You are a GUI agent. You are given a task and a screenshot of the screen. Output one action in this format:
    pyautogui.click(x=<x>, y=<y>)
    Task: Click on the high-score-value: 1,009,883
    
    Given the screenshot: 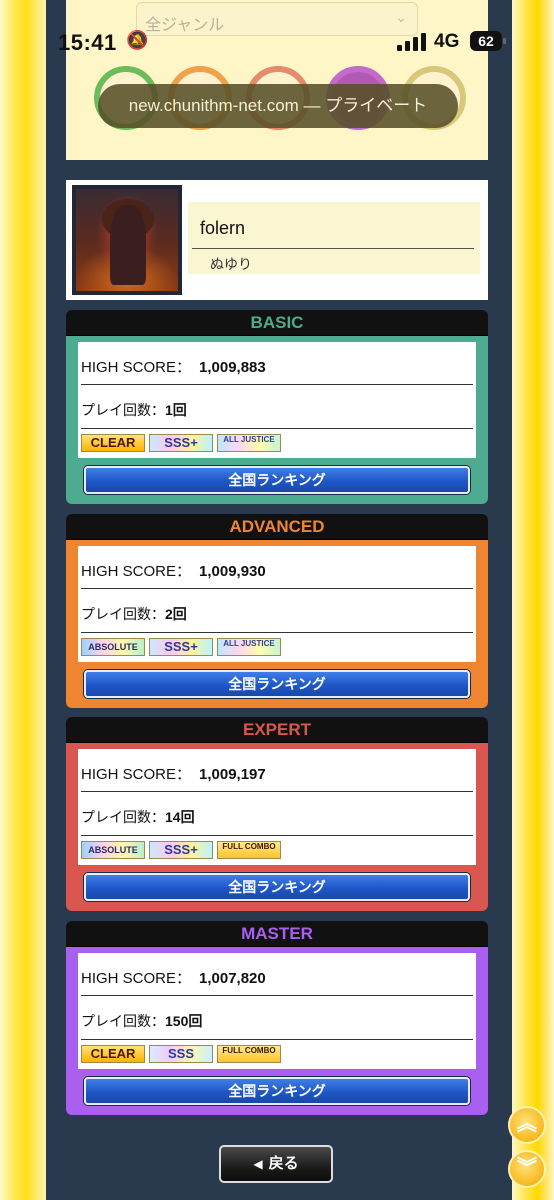 What is the action you would take?
    pyautogui.click(x=232, y=367)
    